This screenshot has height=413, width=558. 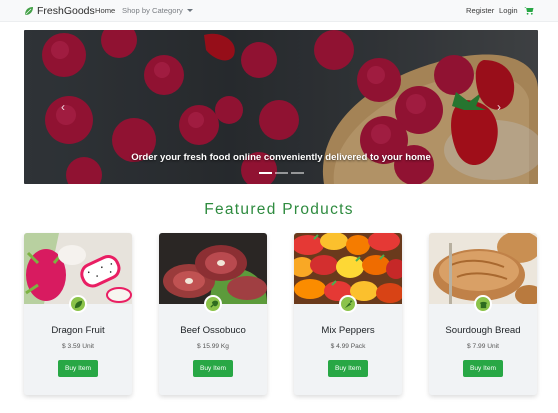 I want to click on product-name: Beef Ossobuco, so click(x=213, y=330).